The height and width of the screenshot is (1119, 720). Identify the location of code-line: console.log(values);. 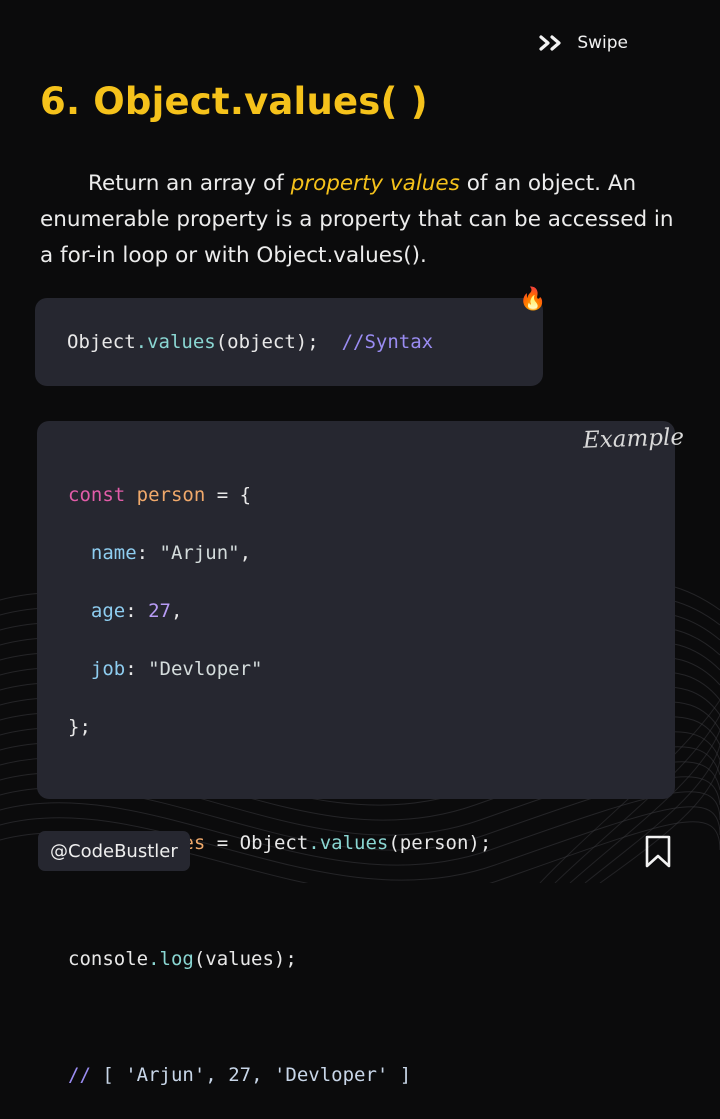
(279, 959).